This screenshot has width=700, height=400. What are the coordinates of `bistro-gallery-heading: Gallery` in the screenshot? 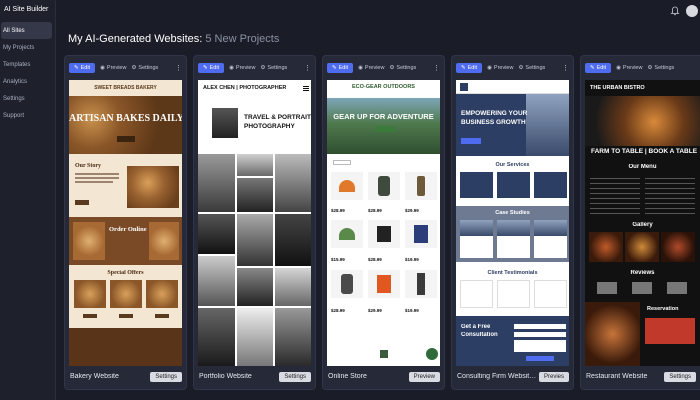 It's located at (642, 225).